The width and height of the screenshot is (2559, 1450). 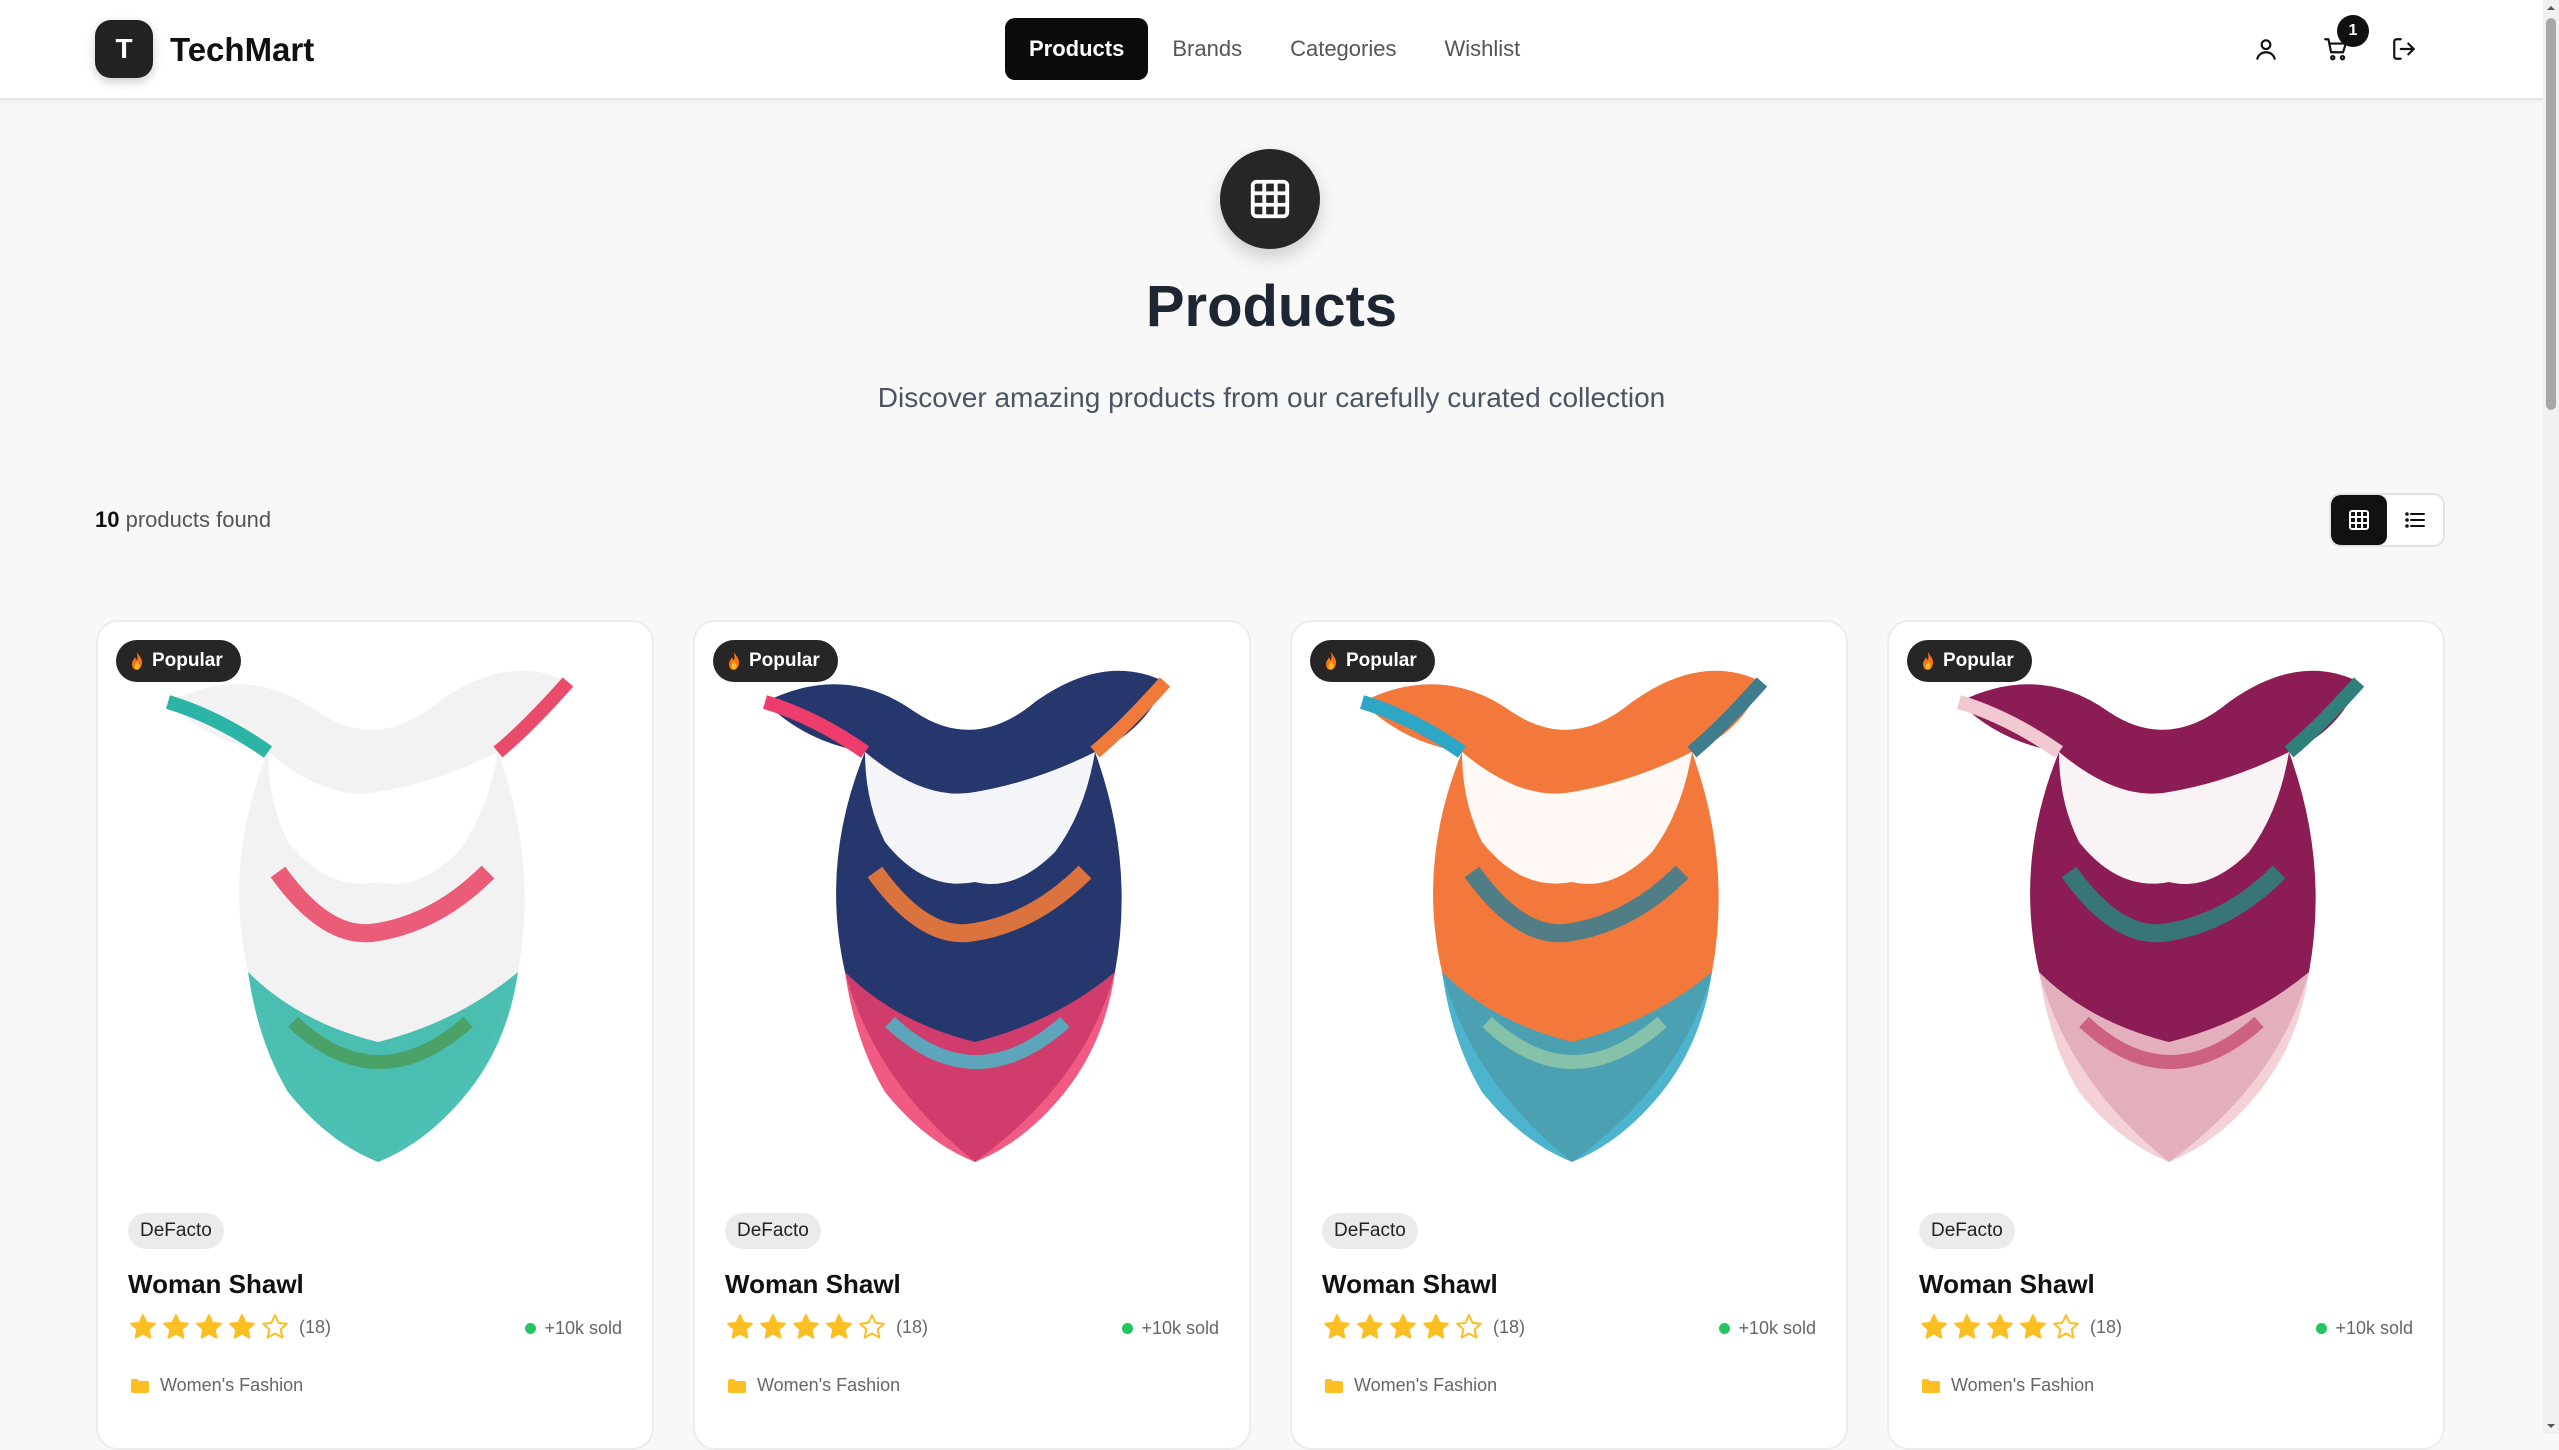 I want to click on nav-products: Products, so click(x=1077, y=49).